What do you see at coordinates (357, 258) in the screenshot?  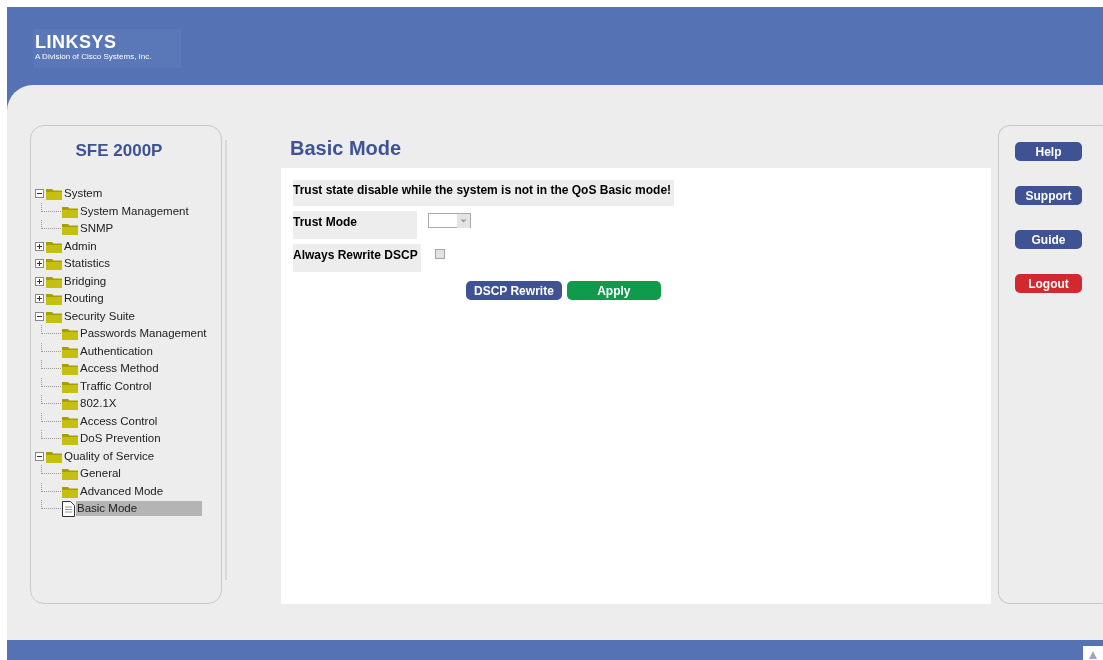 I see `field-label: Always Rewrite DSCP` at bounding box center [357, 258].